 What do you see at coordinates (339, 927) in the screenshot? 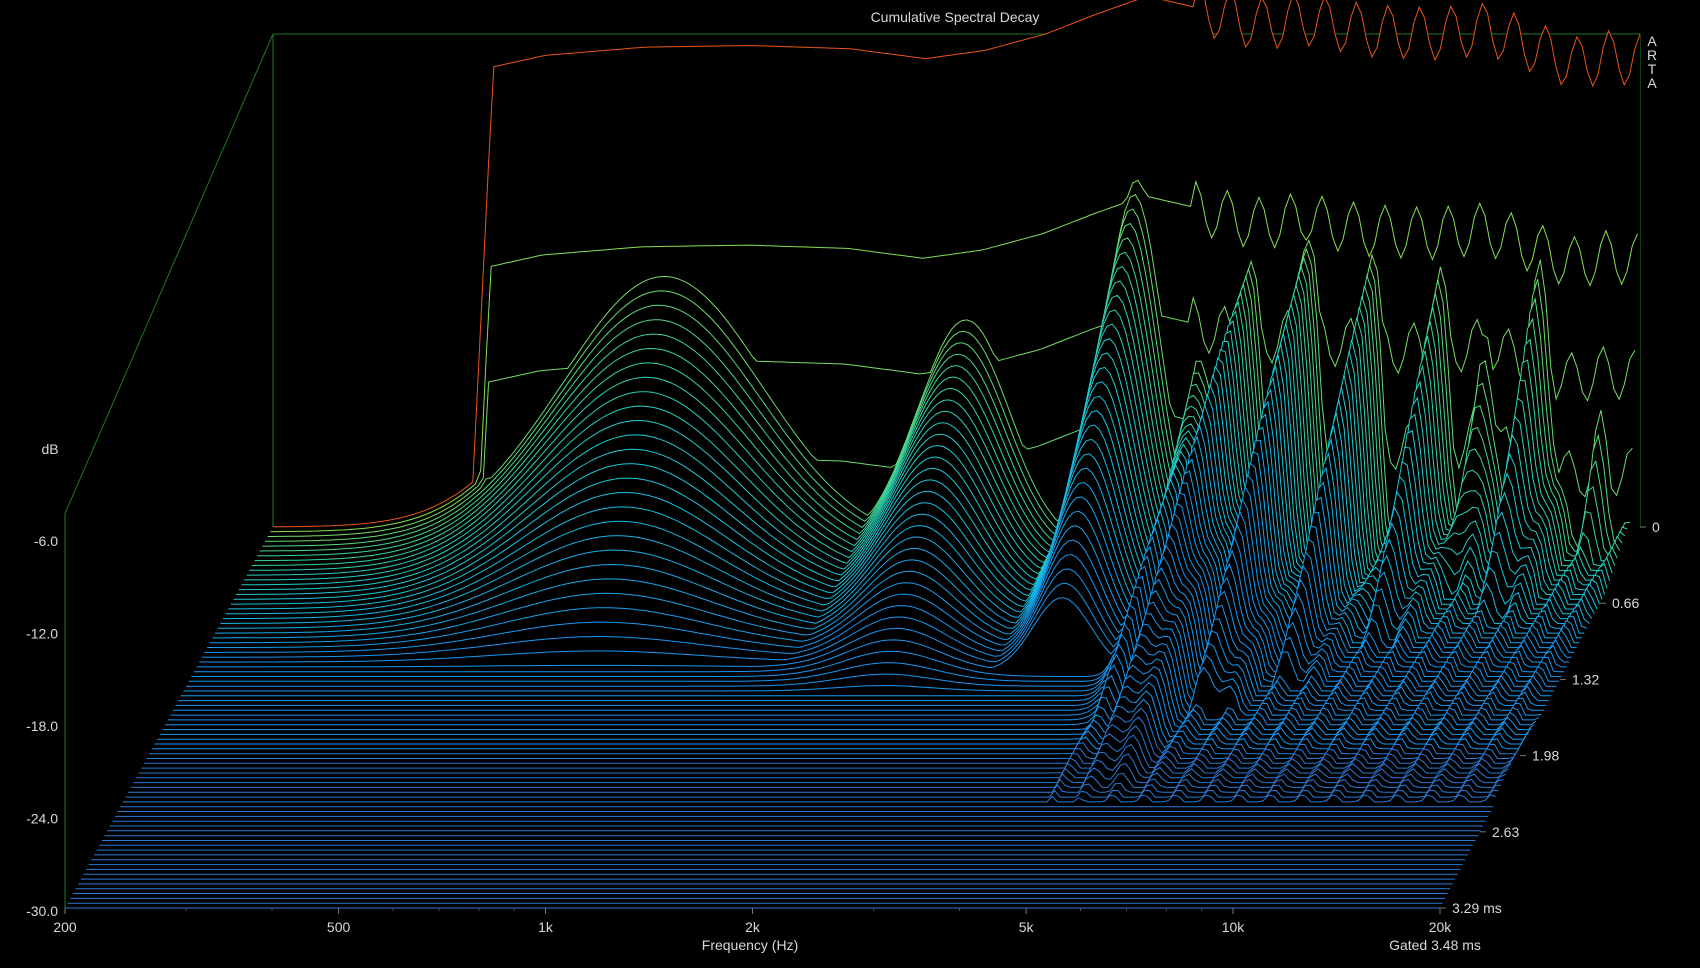
I see `frequency-tick-label: 500` at bounding box center [339, 927].